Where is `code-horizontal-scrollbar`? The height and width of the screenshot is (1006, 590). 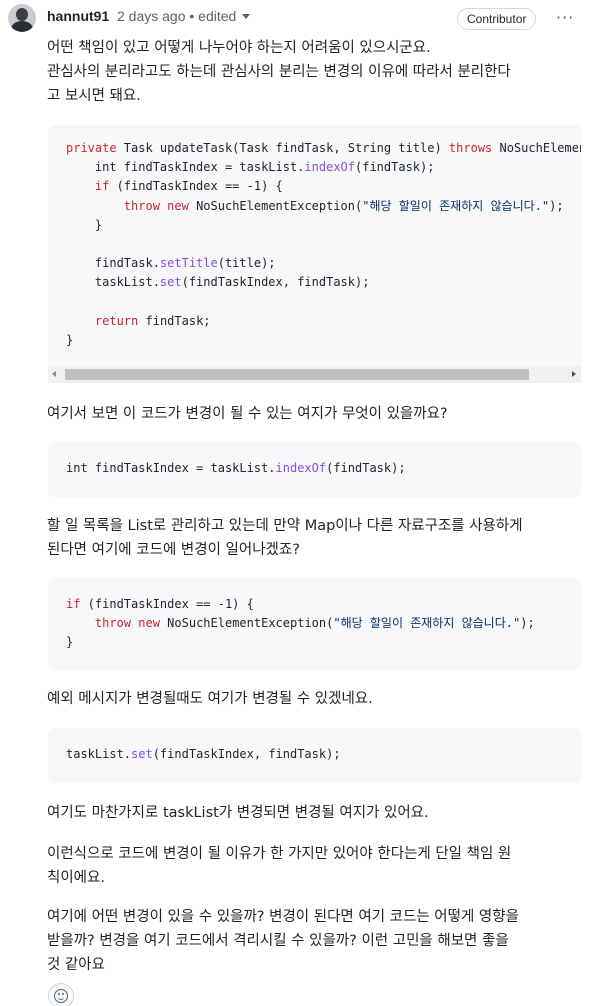 code-horizontal-scrollbar is located at coordinates (314, 374).